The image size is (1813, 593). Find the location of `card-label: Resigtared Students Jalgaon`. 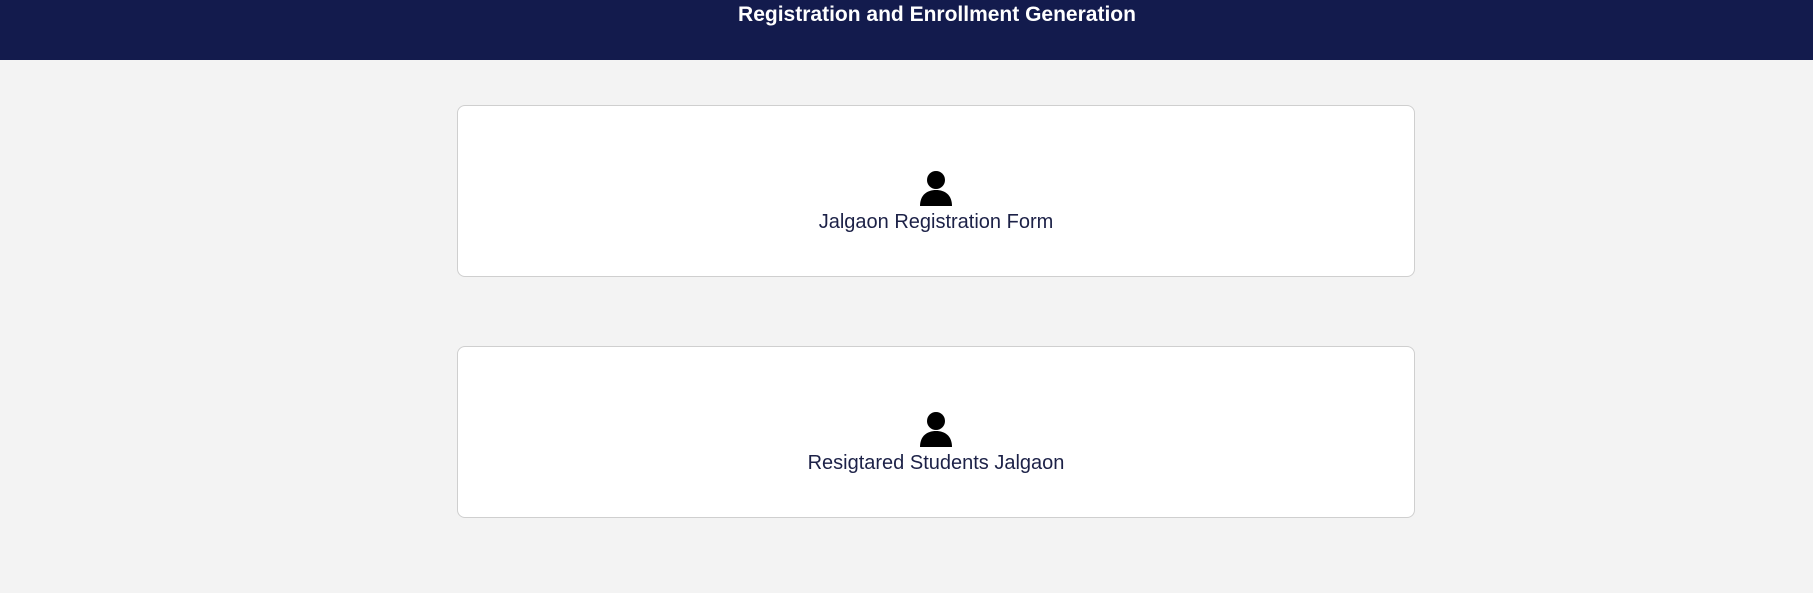

card-label: Resigtared Students Jalgaon is located at coordinates (936, 463).